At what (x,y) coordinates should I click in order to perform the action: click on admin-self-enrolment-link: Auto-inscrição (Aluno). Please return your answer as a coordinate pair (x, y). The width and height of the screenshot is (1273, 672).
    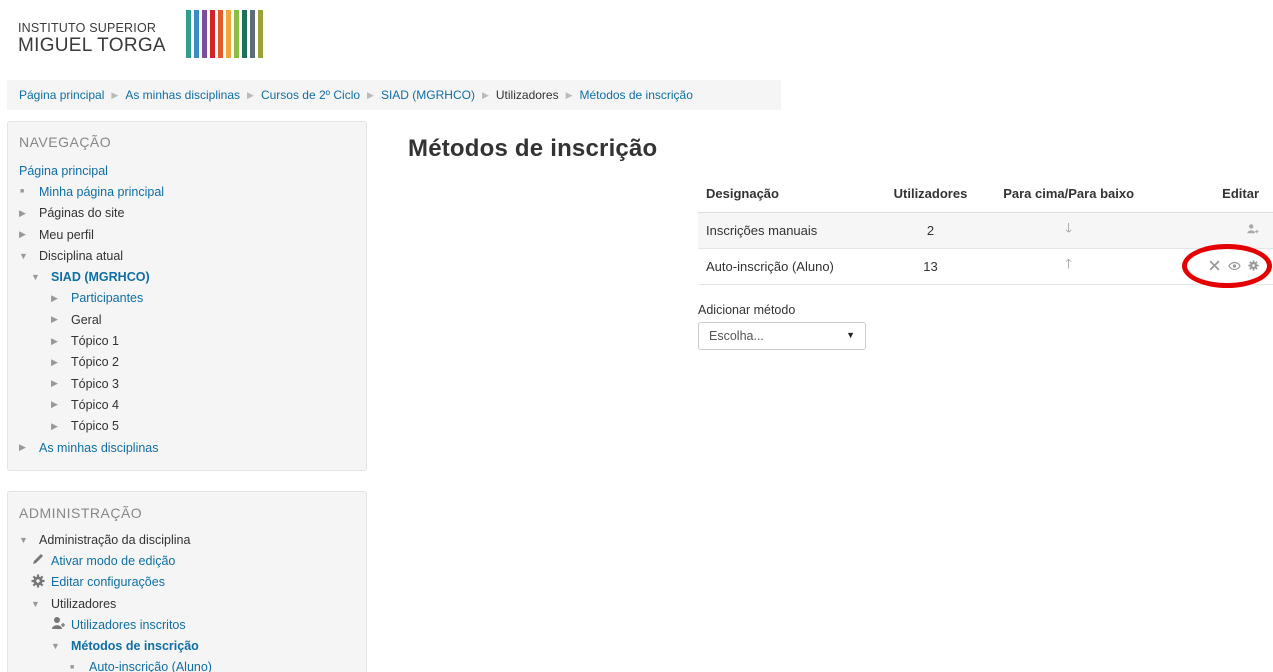
    Looking at the image, I should click on (150, 666).